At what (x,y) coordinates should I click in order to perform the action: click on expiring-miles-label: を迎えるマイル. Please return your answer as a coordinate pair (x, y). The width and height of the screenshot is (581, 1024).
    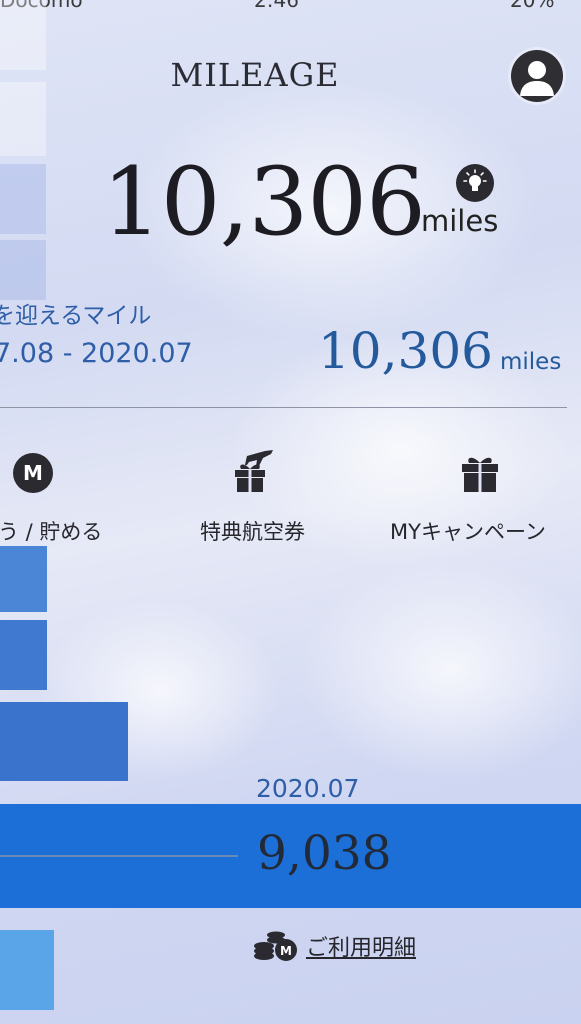
    Looking at the image, I should click on (76, 316).